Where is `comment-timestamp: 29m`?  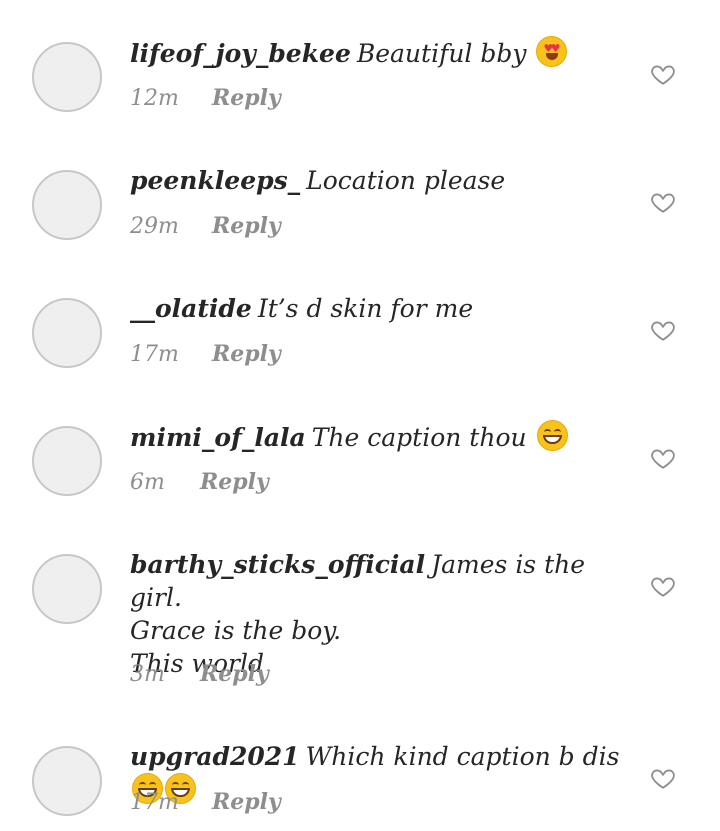 comment-timestamp: 29m is located at coordinates (154, 226).